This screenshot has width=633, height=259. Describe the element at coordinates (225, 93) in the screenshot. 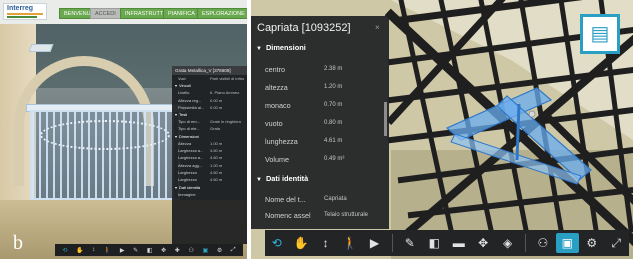

I see `left-property-value: 6. Piano Ammez.` at that location.